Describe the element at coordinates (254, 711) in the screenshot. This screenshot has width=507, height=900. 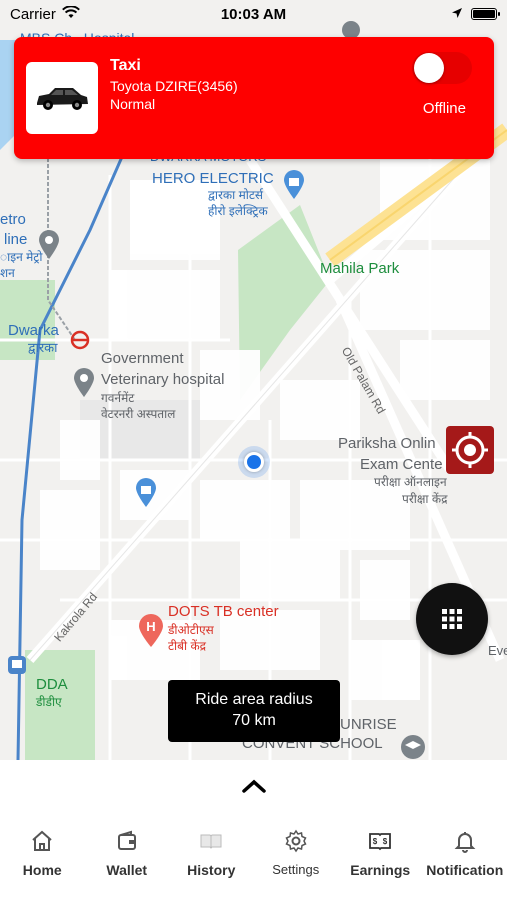
I see `ride-radius-box: Ride area radius 70 km` at that location.